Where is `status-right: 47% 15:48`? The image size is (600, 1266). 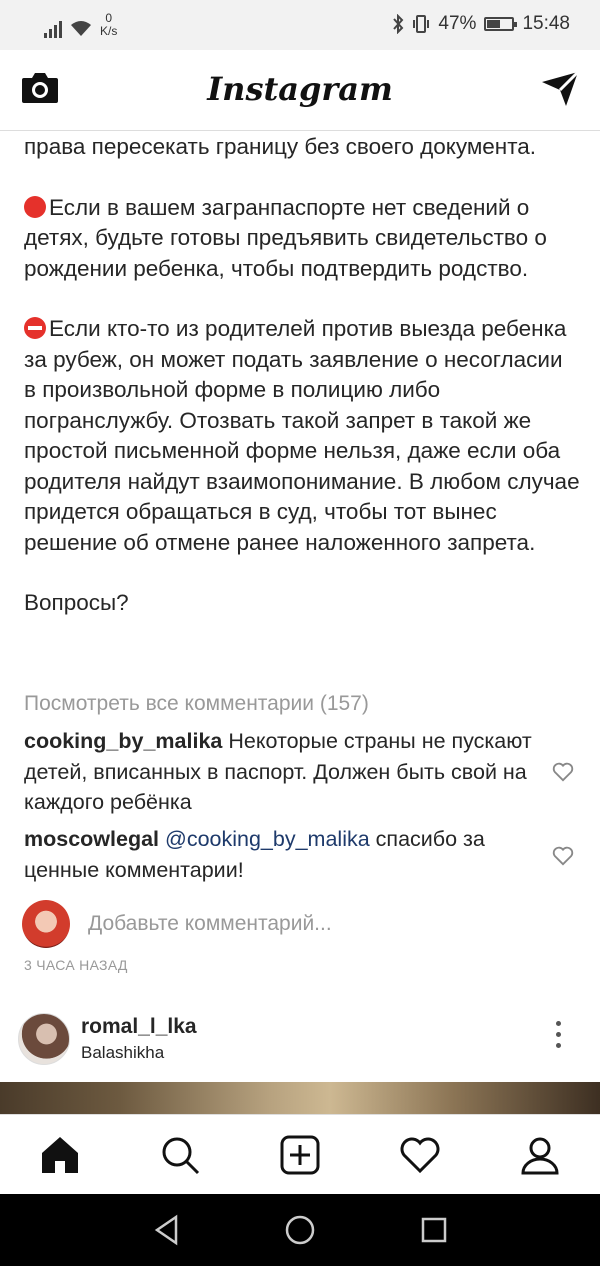
status-right: 47% 15:48 is located at coordinates (481, 24).